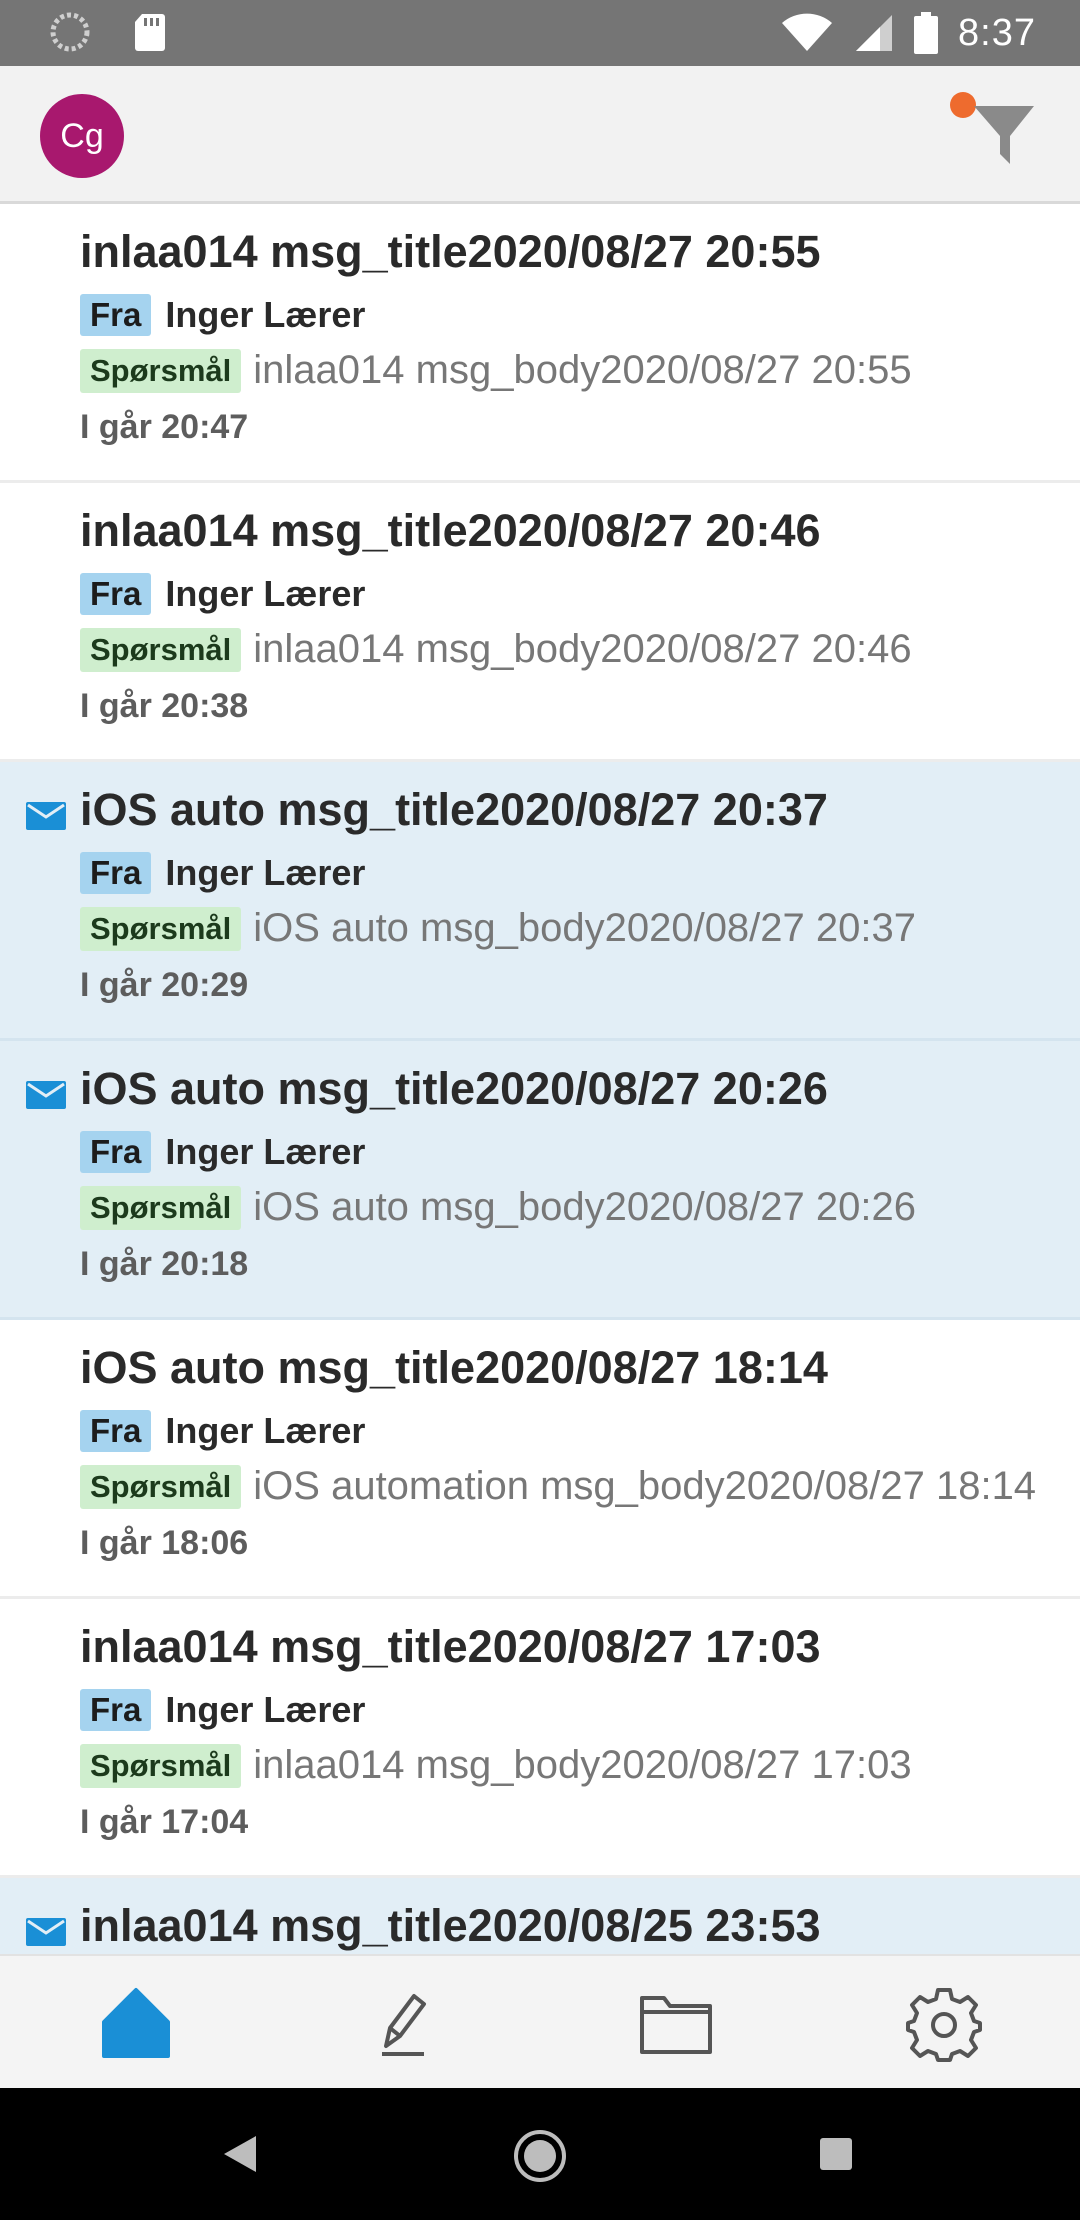 This screenshot has height=2220, width=1080. Describe the element at coordinates (540, 2021) in the screenshot. I see `bottom-navigation` at that location.